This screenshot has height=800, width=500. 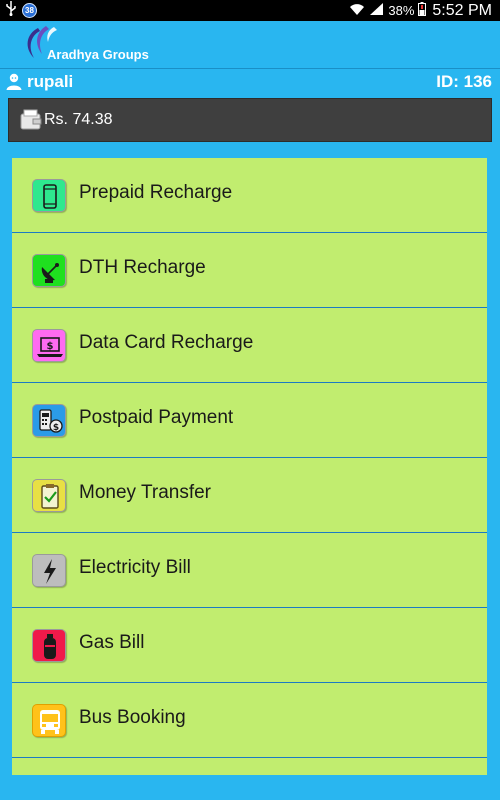 What do you see at coordinates (250, 10) in the screenshot?
I see `status-bar: 38 38% 5:52 PM` at bounding box center [250, 10].